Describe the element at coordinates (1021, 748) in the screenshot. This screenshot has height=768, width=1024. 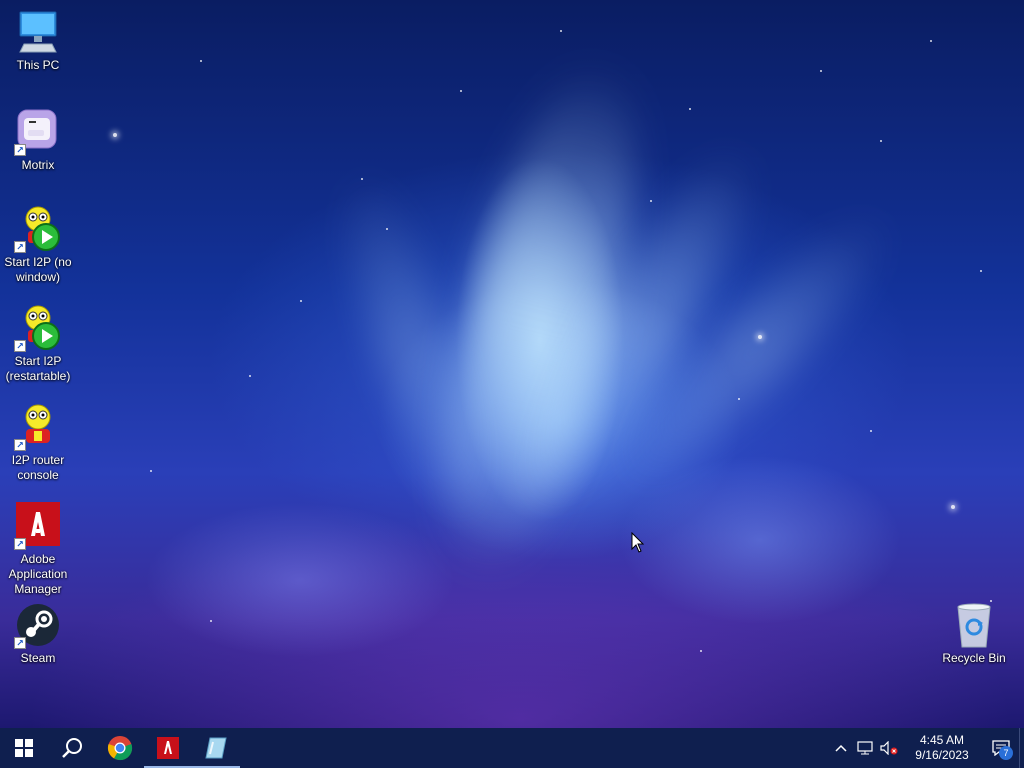
I see `show-desktop-button` at that location.